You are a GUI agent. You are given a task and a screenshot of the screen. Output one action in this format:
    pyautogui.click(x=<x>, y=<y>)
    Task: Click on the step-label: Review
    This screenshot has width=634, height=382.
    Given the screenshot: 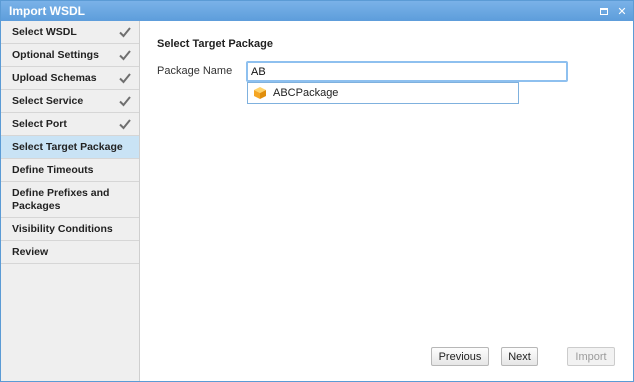 What is the action you would take?
    pyautogui.click(x=30, y=252)
    